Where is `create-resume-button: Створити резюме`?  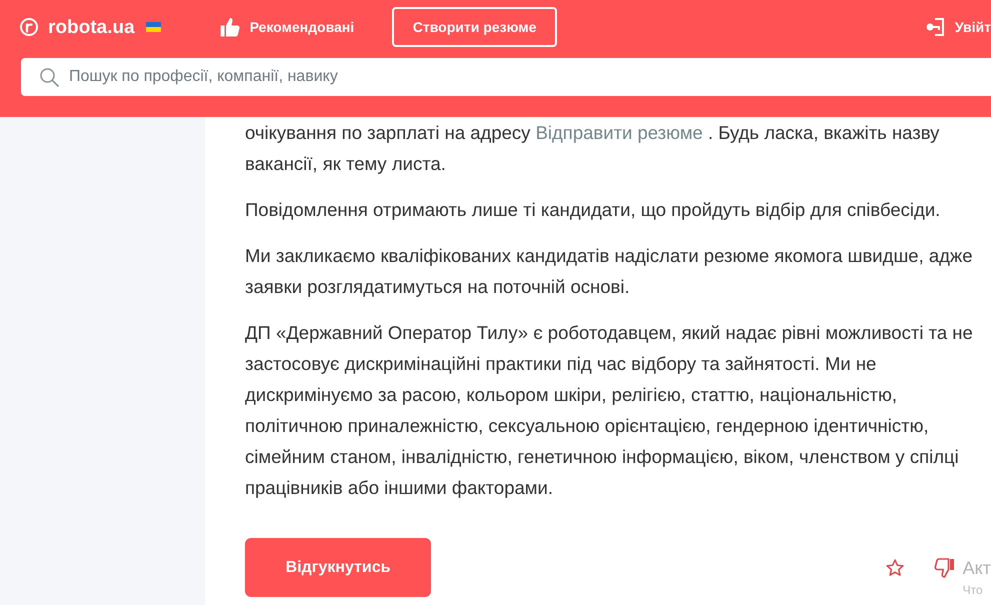
create-resume-button: Створити резюме is located at coordinates (475, 27).